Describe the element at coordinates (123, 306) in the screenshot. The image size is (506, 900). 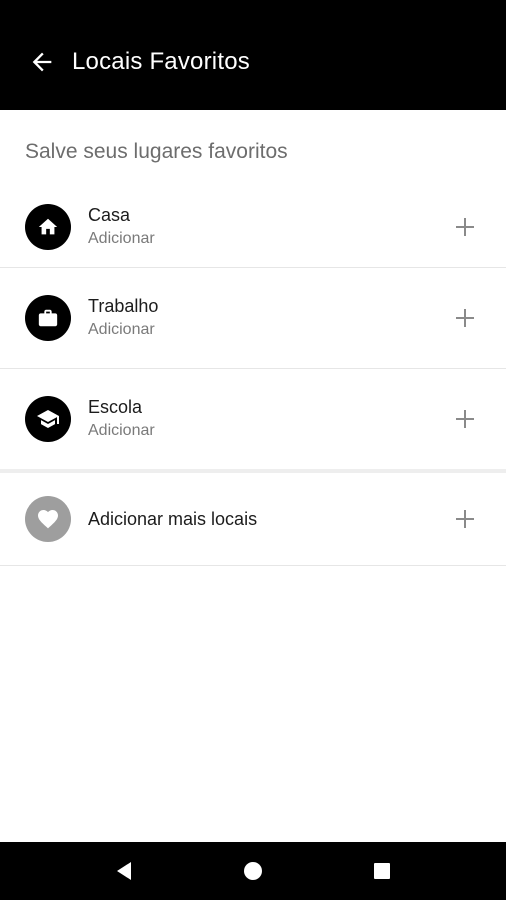
I see `favorite-title: Trabalho` at that location.